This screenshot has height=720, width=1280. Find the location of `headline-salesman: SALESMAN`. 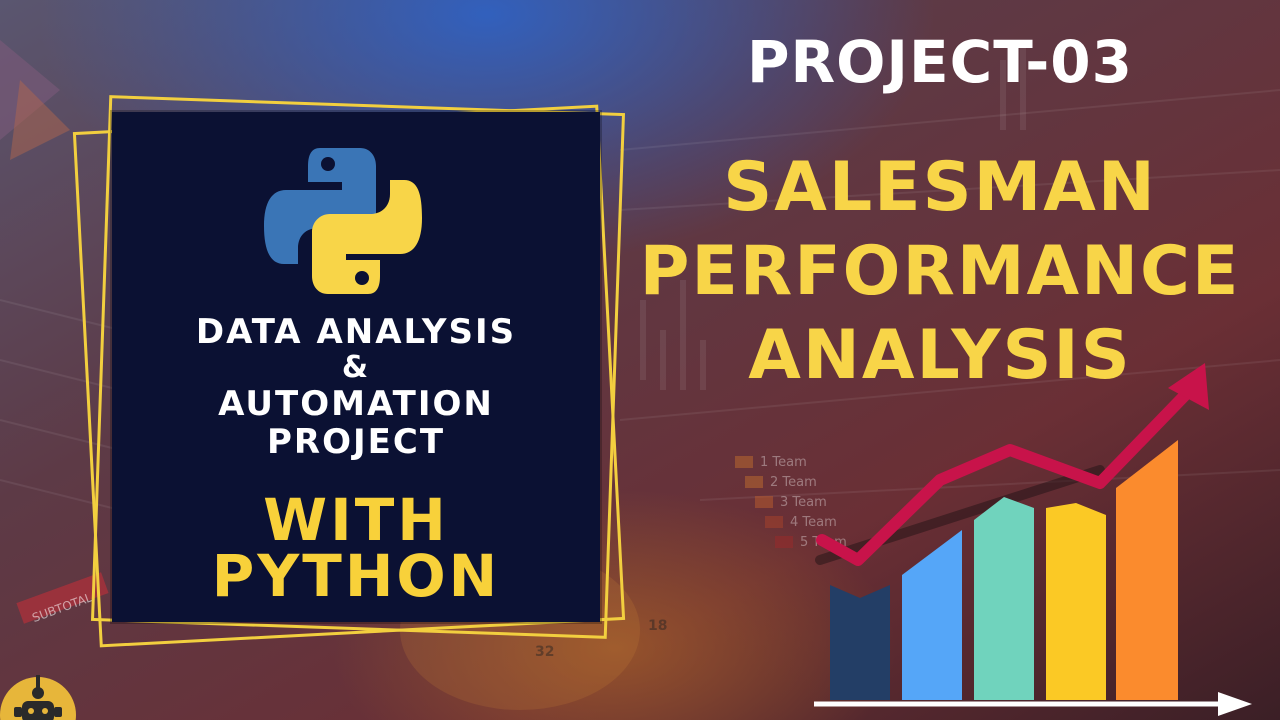

headline-salesman: SALESMAN is located at coordinates (940, 187).